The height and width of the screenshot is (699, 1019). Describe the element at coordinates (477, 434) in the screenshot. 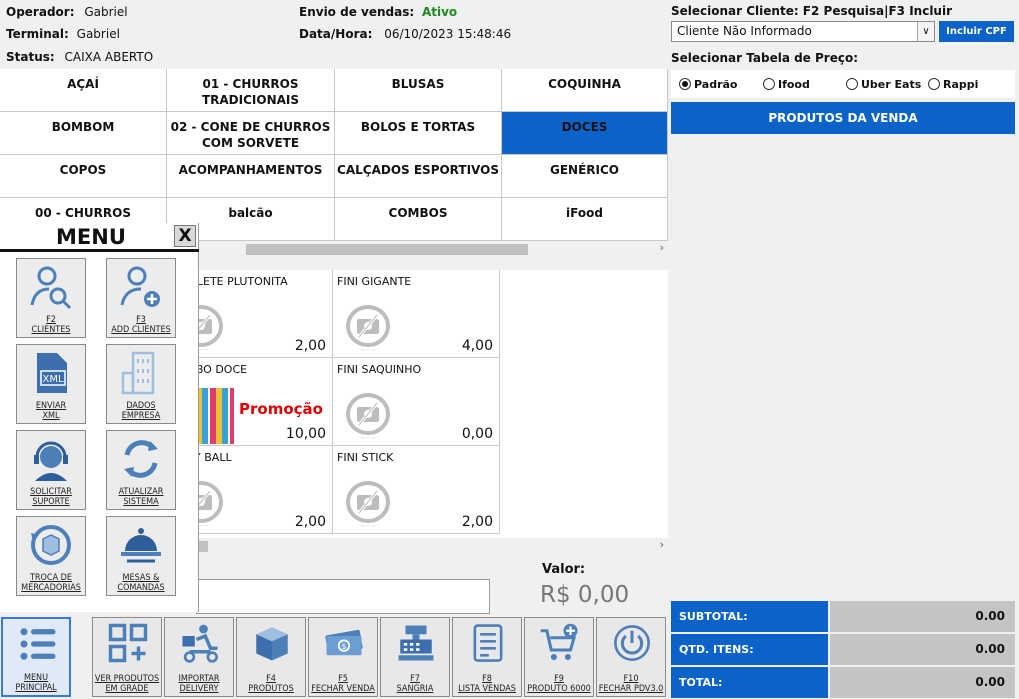

I see `product-price: 0,00` at that location.